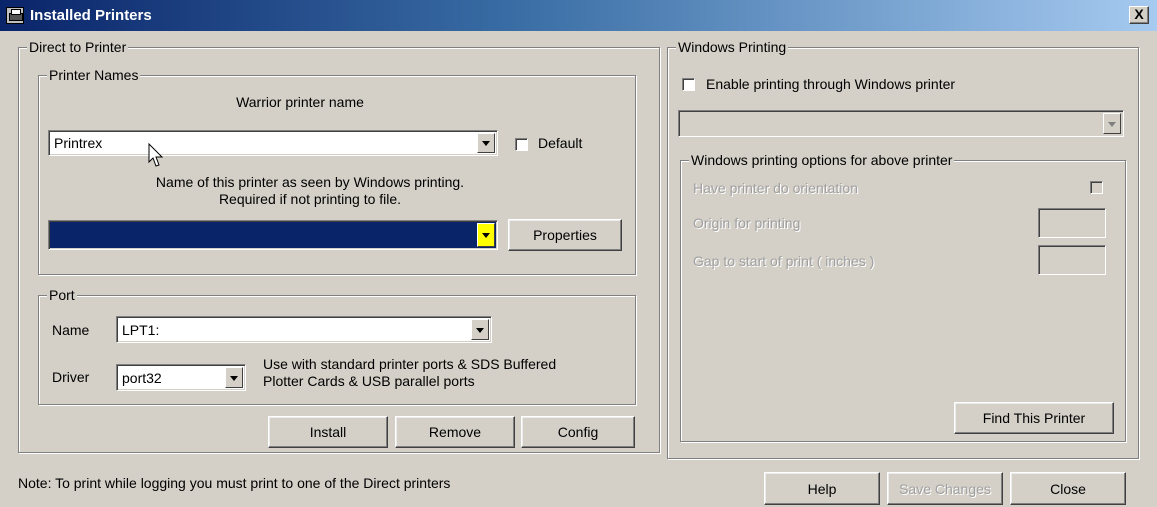 The image size is (1157, 507). Describe the element at coordinates (455, 432) in the screenshot. I see `remove-button: Remove` at that location.